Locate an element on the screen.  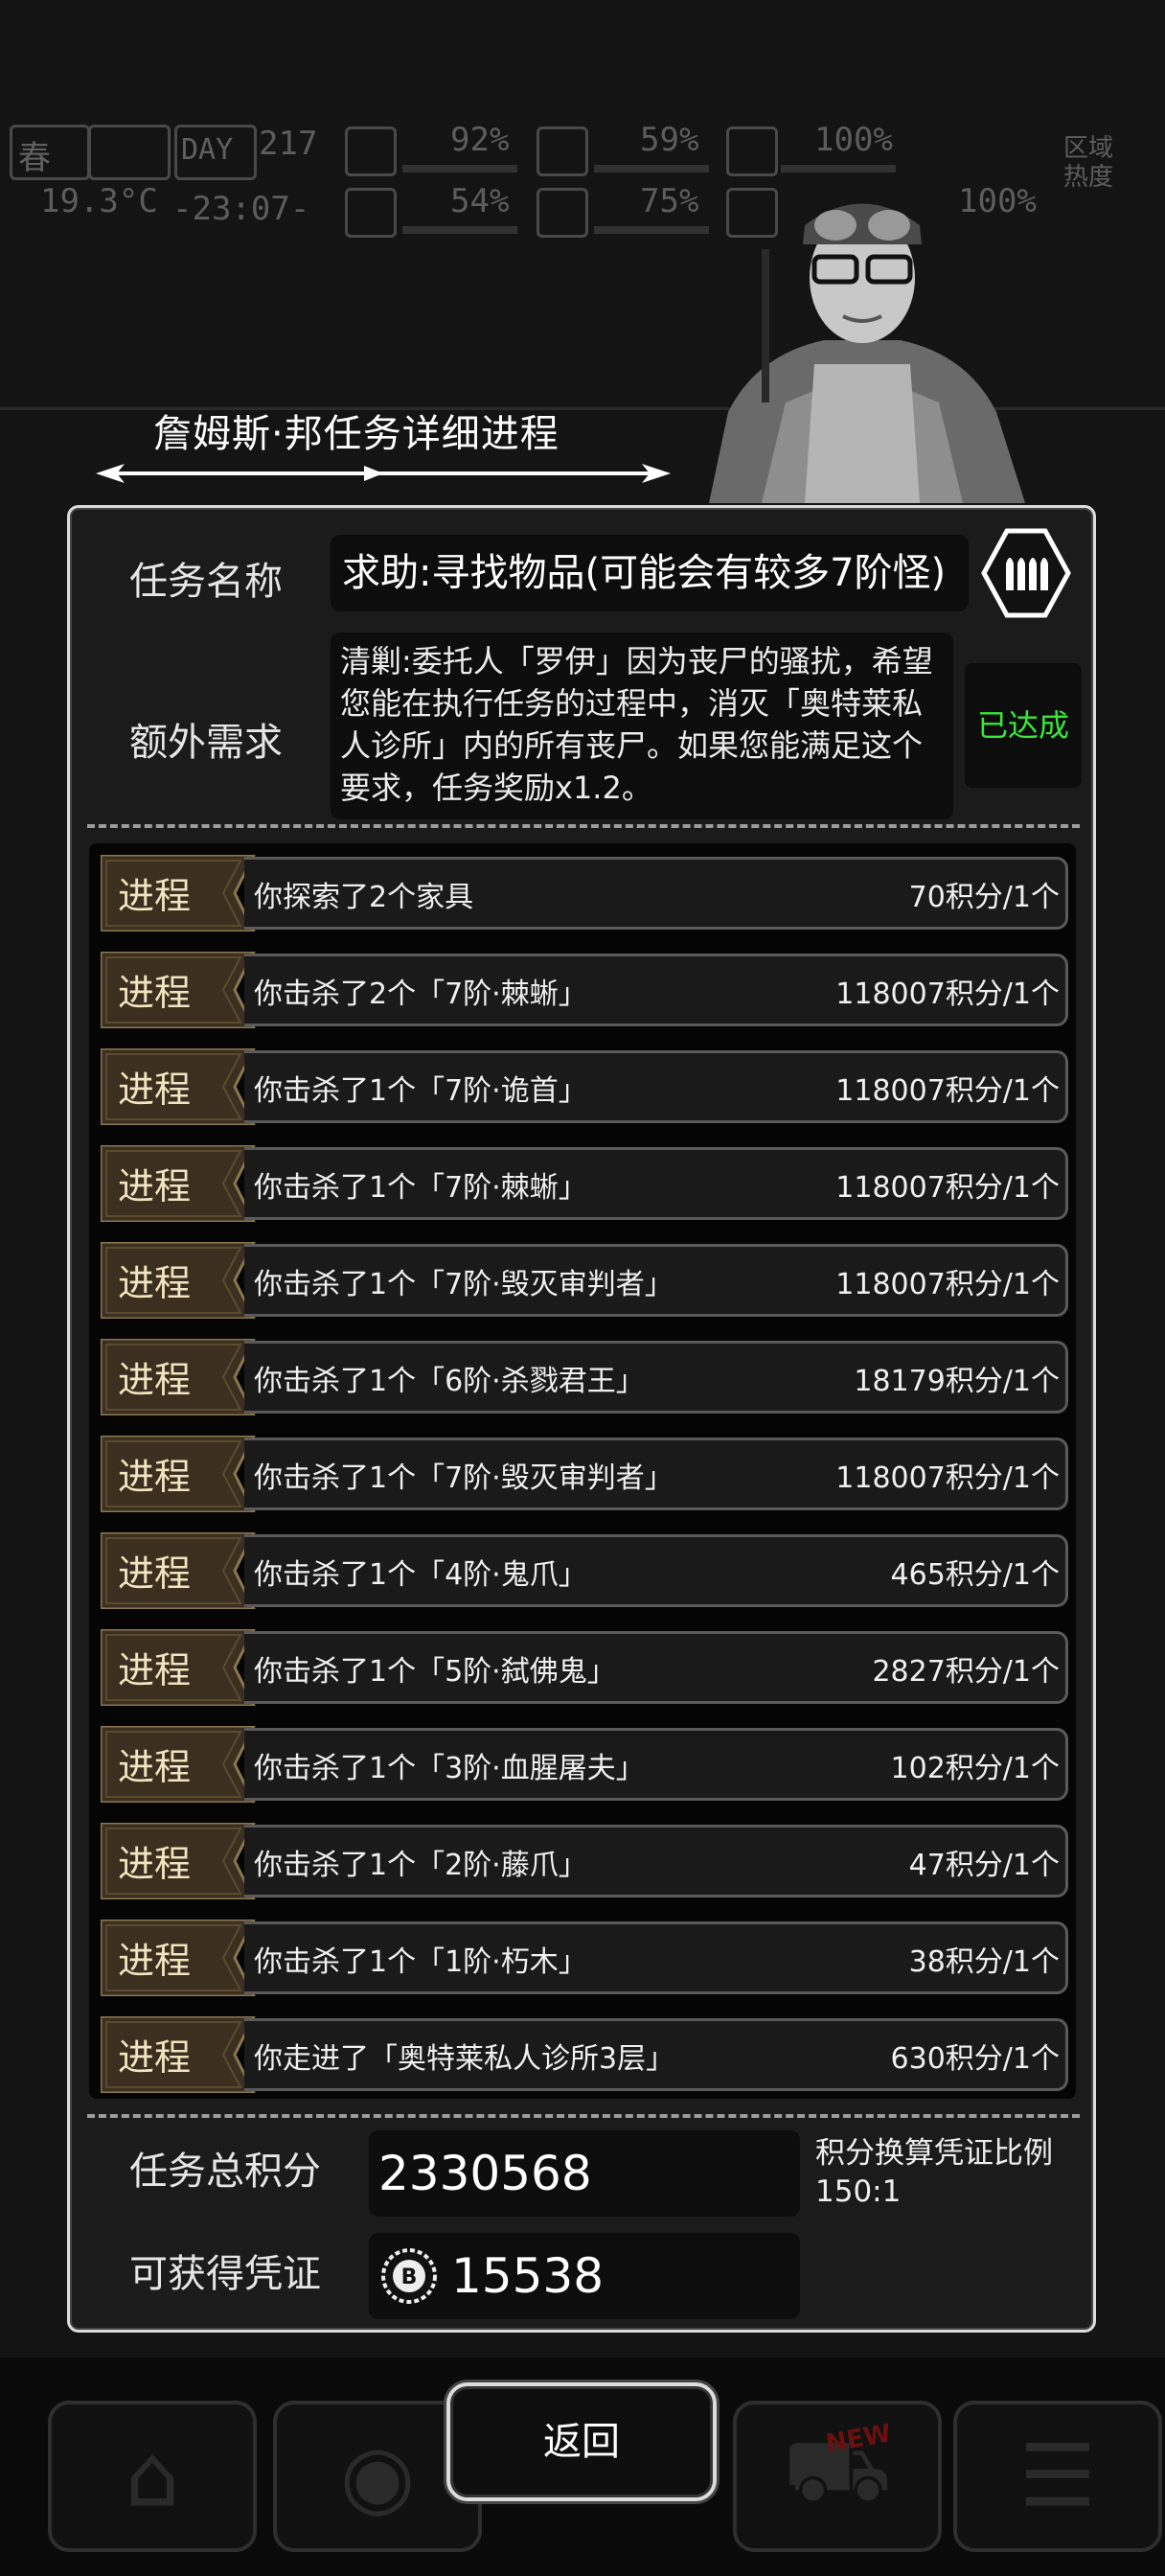
stat-mind: 54% is located at coordinates (480, 201).